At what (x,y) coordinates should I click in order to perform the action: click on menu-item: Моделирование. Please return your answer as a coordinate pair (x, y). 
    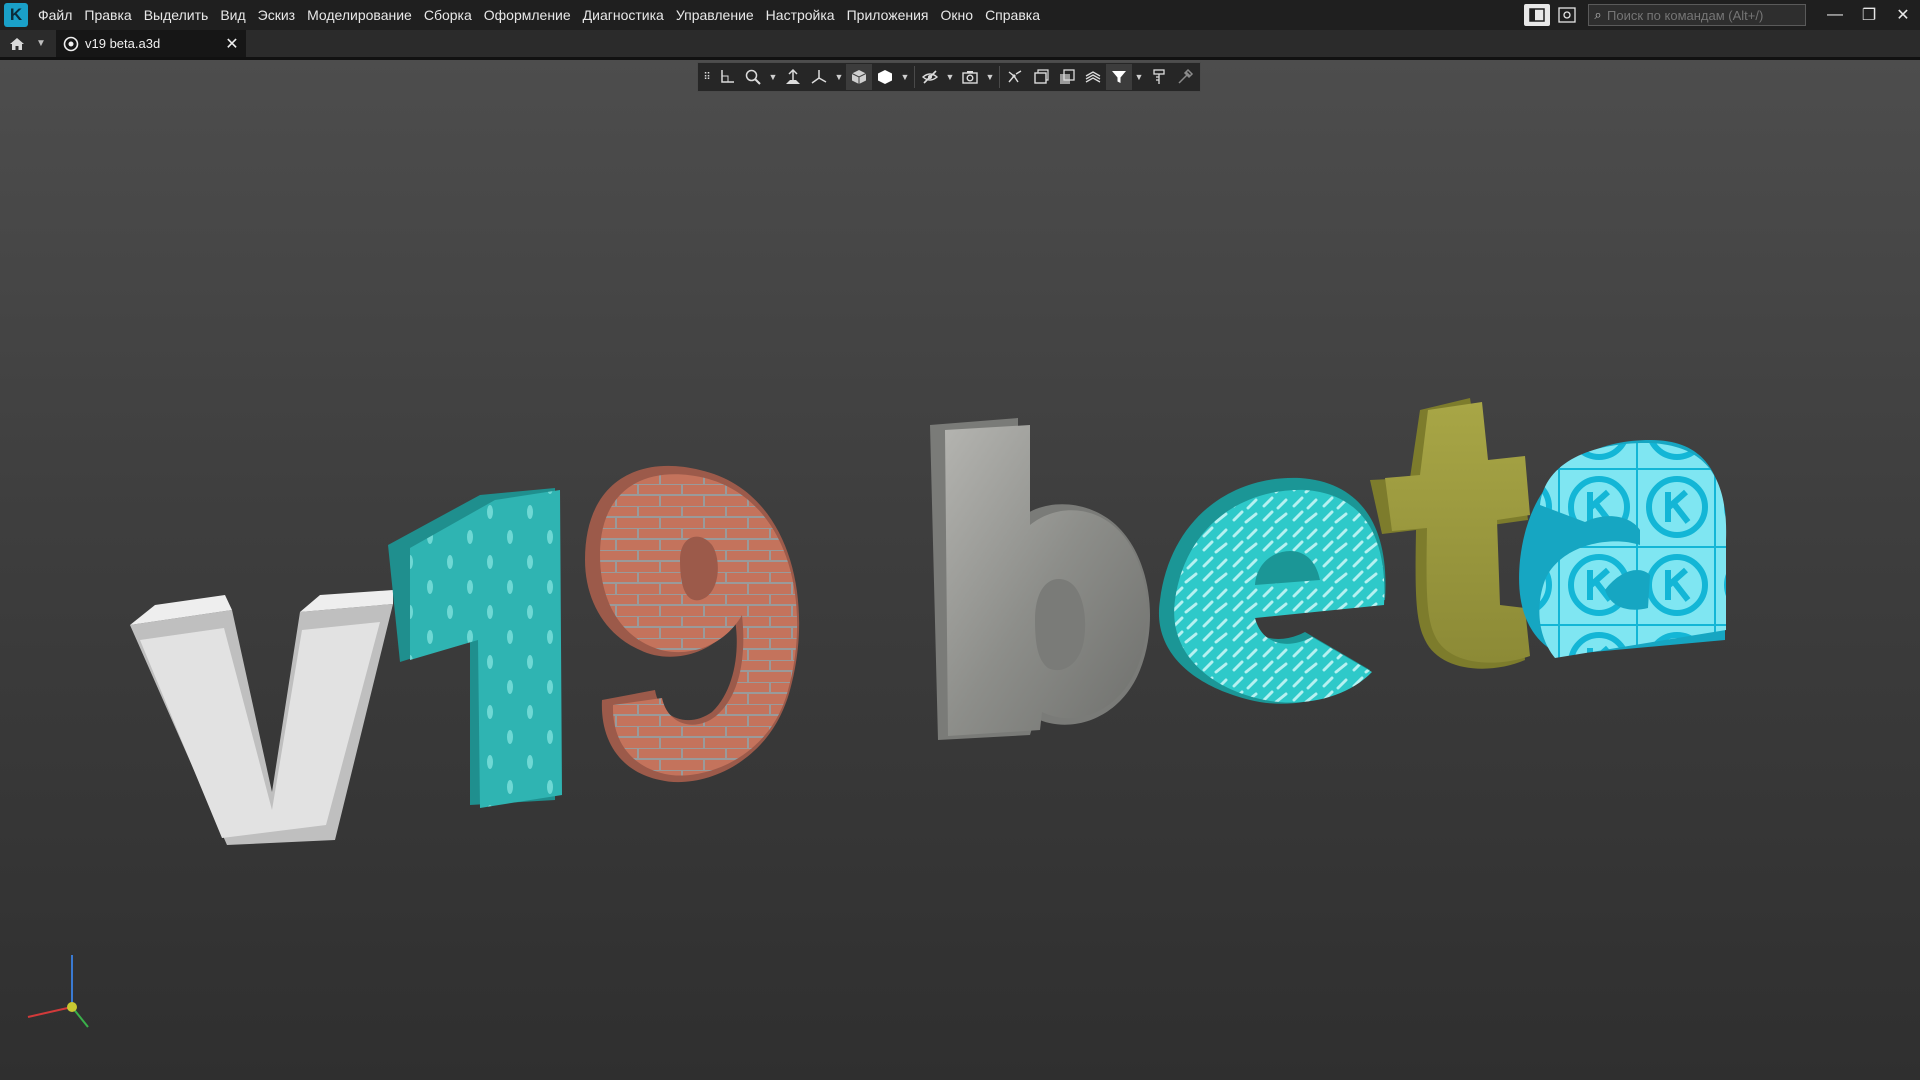
    Looking at the image, I should click on (359, 15).